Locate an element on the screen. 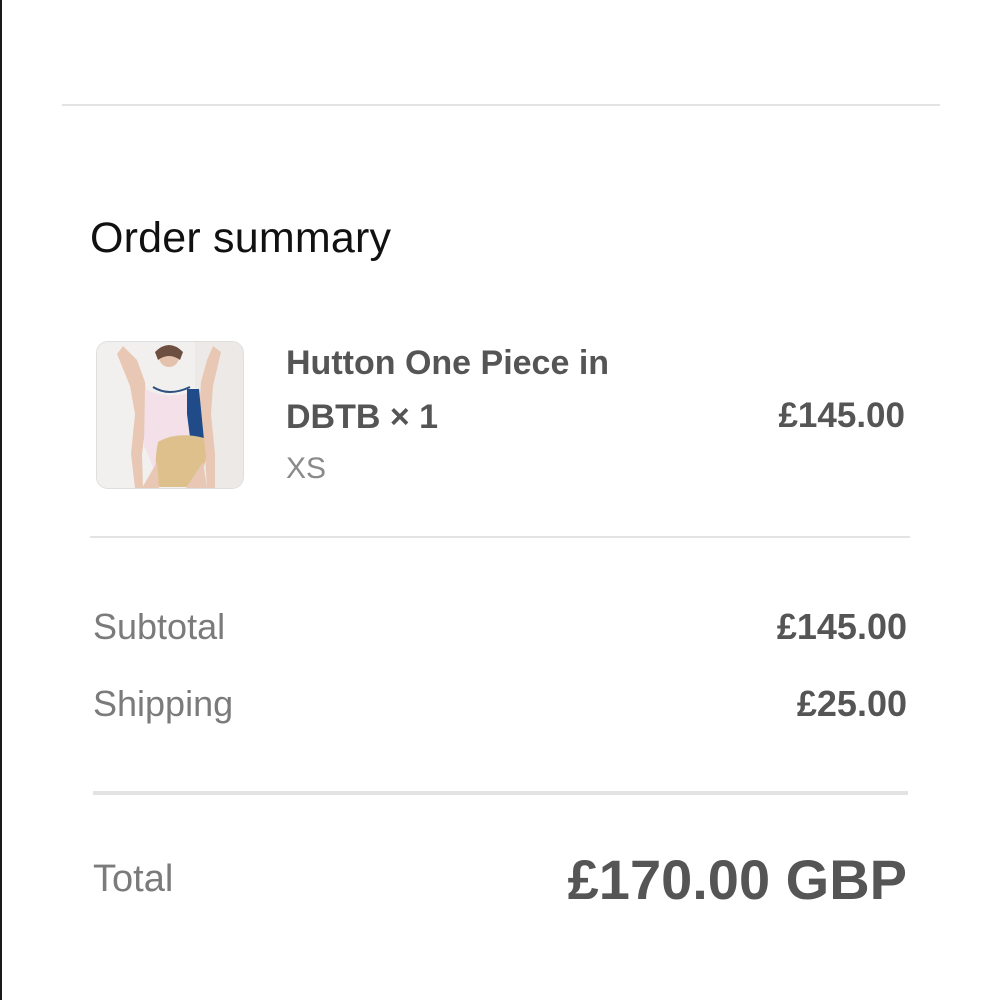 Image resolution: width=1000 pixels, height=1000 pixels. product-name: Hutton One Piece in DBTB × 1 is located at coordinates (448, 390).